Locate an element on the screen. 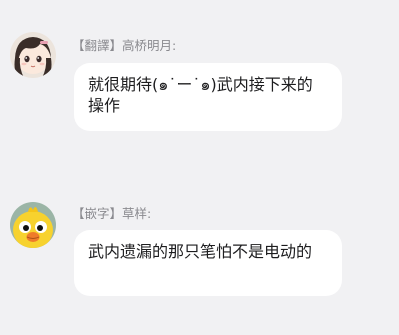 This screenshot has width=399, height=335. message-bubble: 就很期待(๑˙ー˙๑)武内接下来的操作 is located at coordinates (208, 97).